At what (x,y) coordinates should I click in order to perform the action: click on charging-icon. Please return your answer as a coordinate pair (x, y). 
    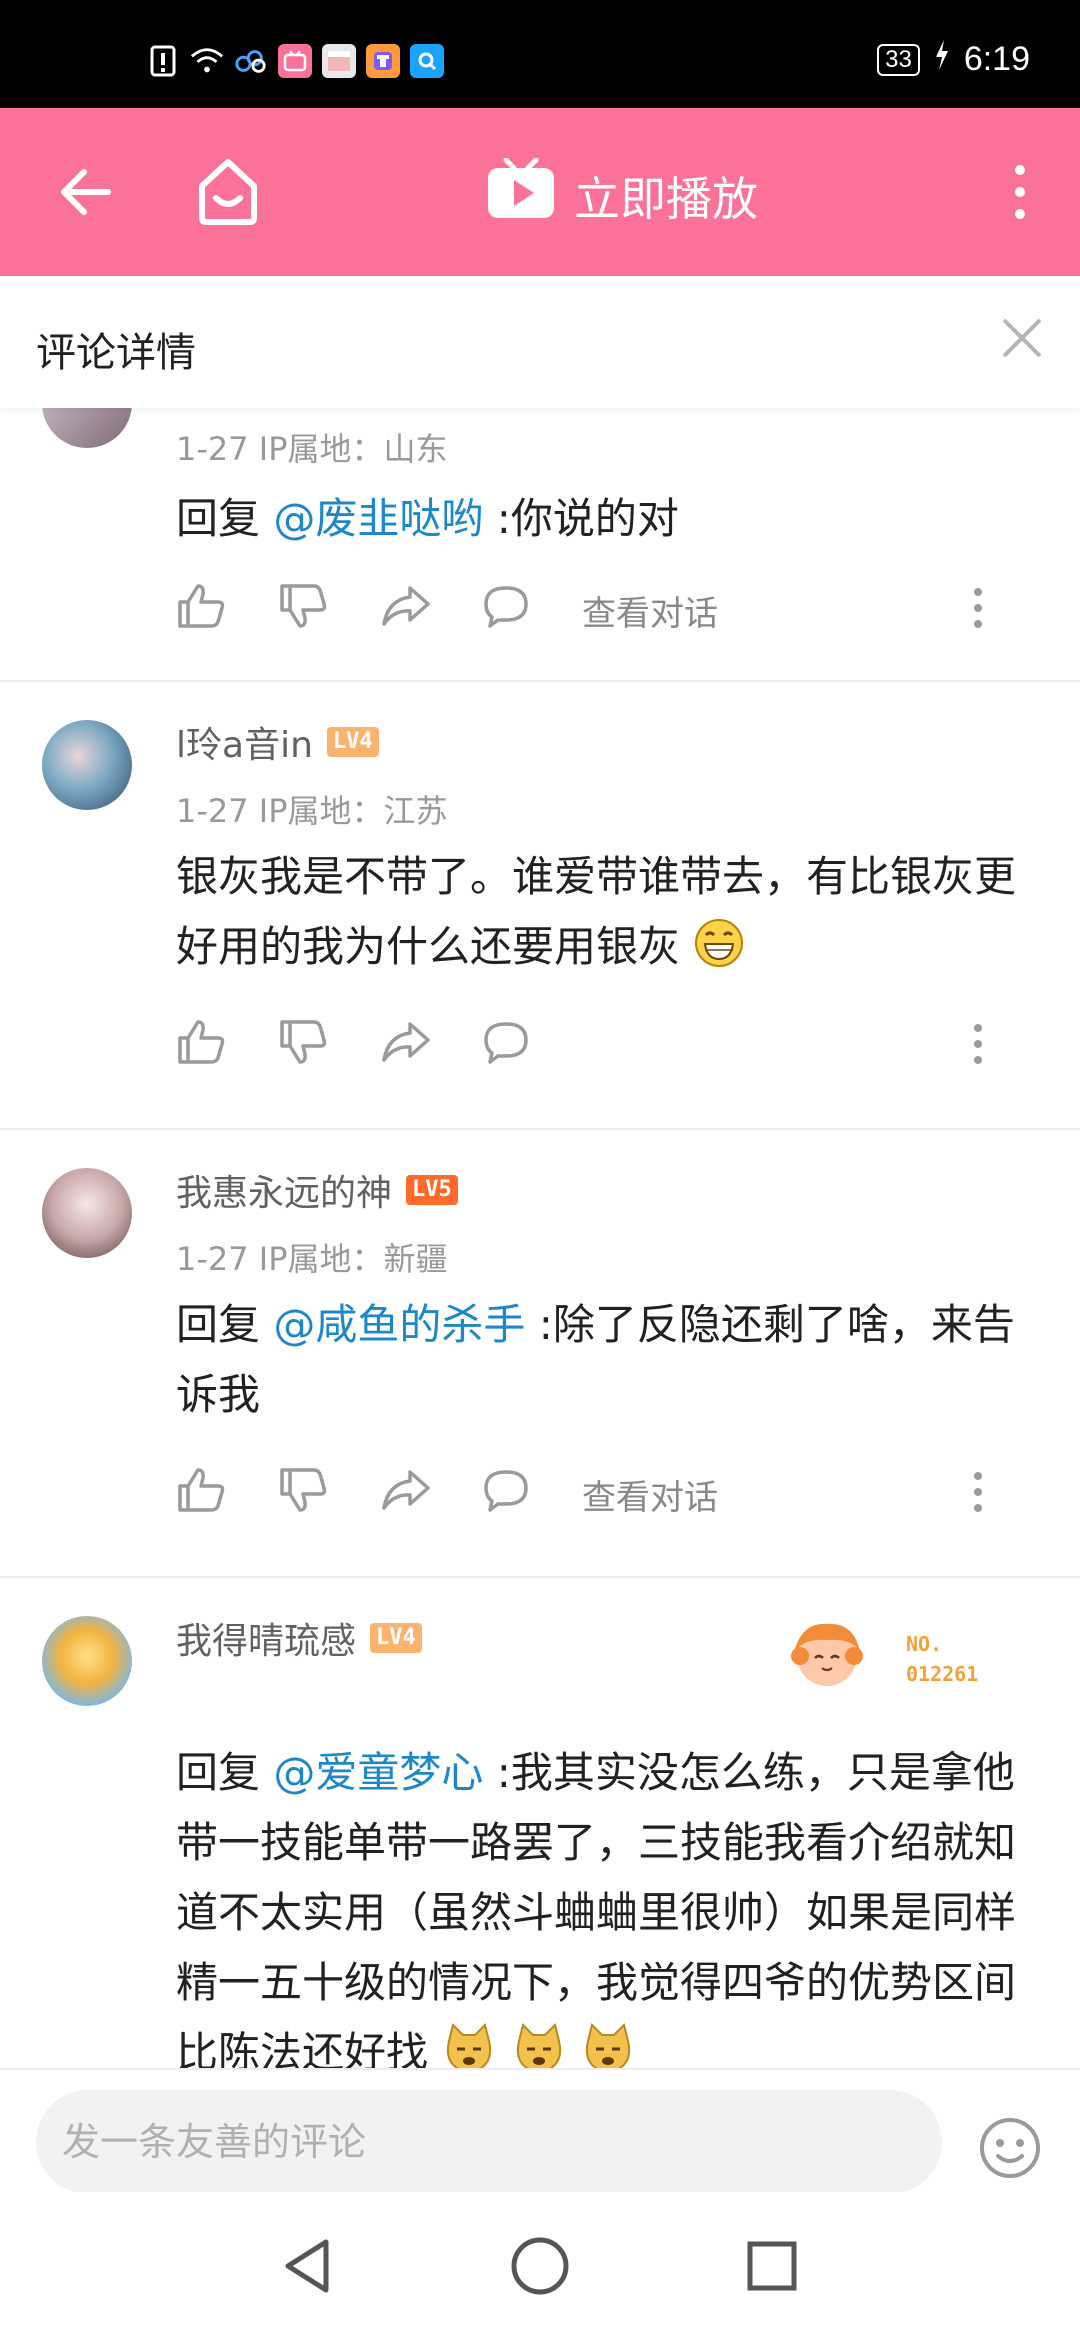
    Looking at the image, I should click on (942, 59).